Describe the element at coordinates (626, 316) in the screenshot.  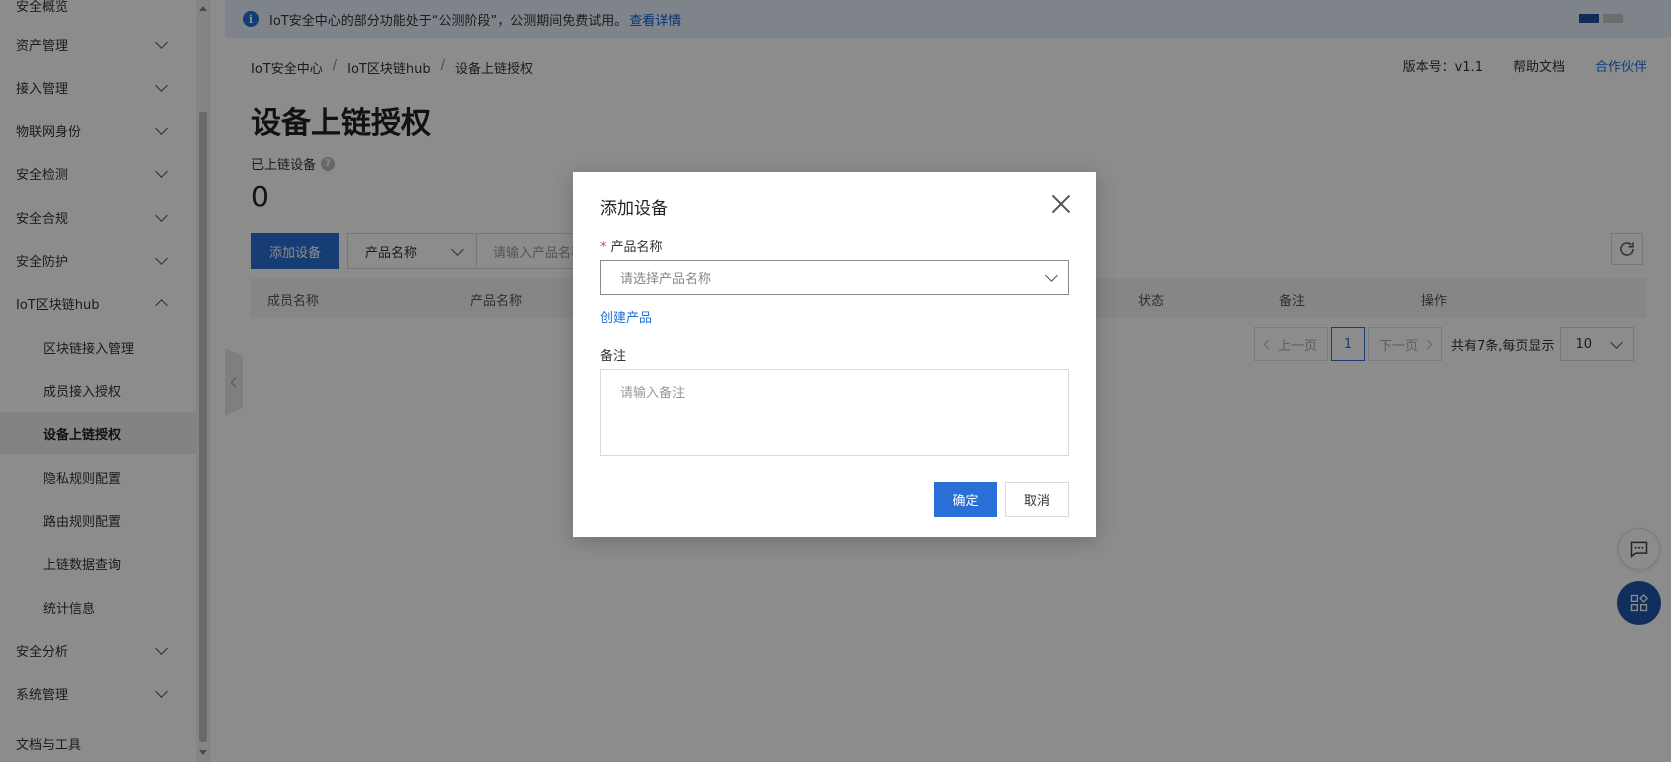
I see `create-product-link: 创建产品` at that location.